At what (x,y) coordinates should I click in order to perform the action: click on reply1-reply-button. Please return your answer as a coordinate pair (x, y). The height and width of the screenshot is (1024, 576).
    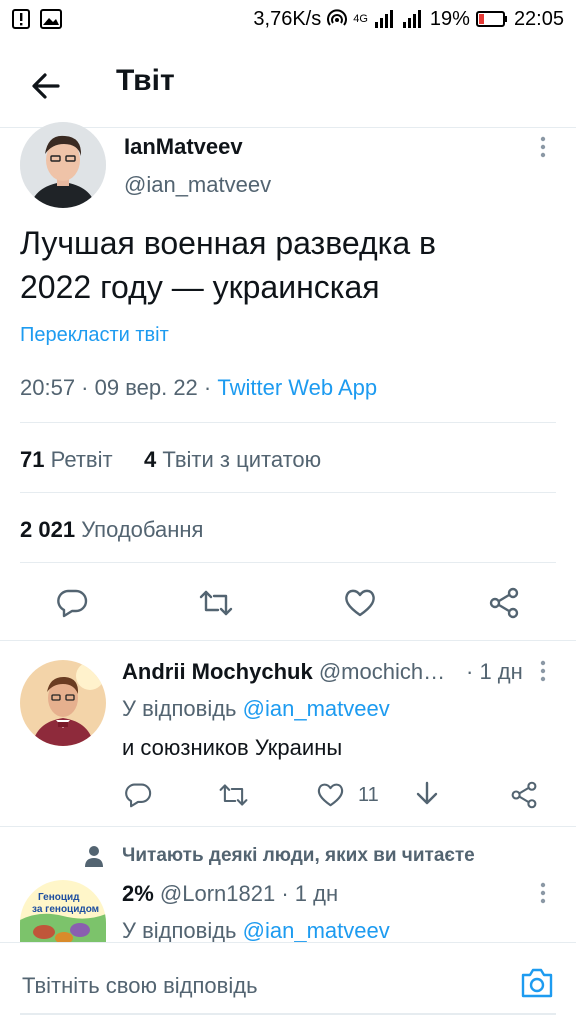
    Looking at the image, I should click on (138, 795).